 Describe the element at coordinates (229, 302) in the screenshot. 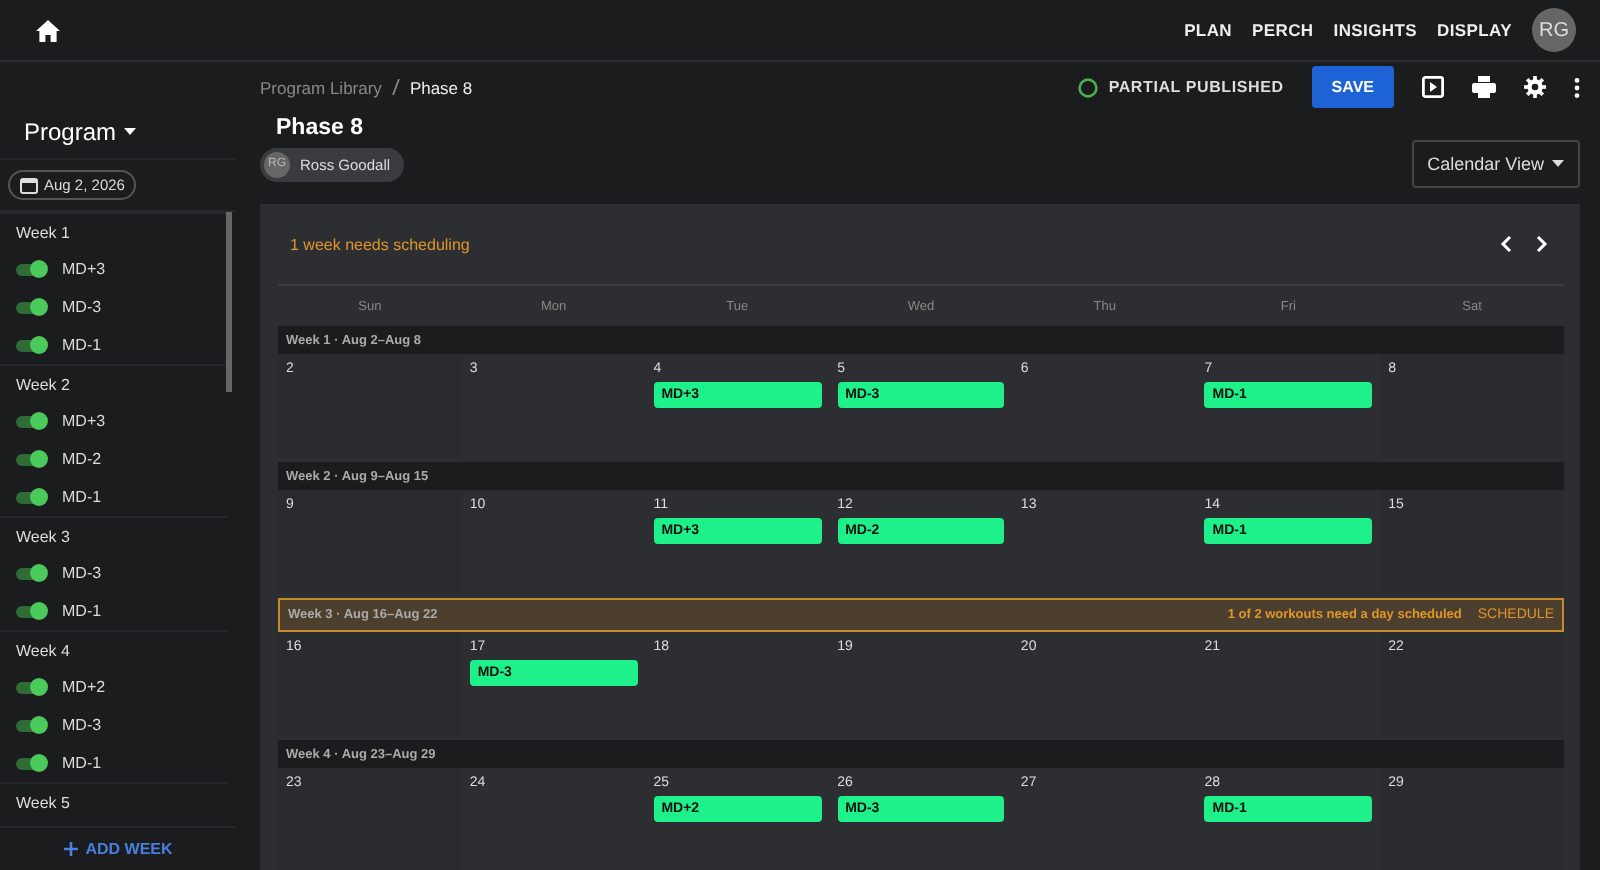

I see `scrollbar` at that location.